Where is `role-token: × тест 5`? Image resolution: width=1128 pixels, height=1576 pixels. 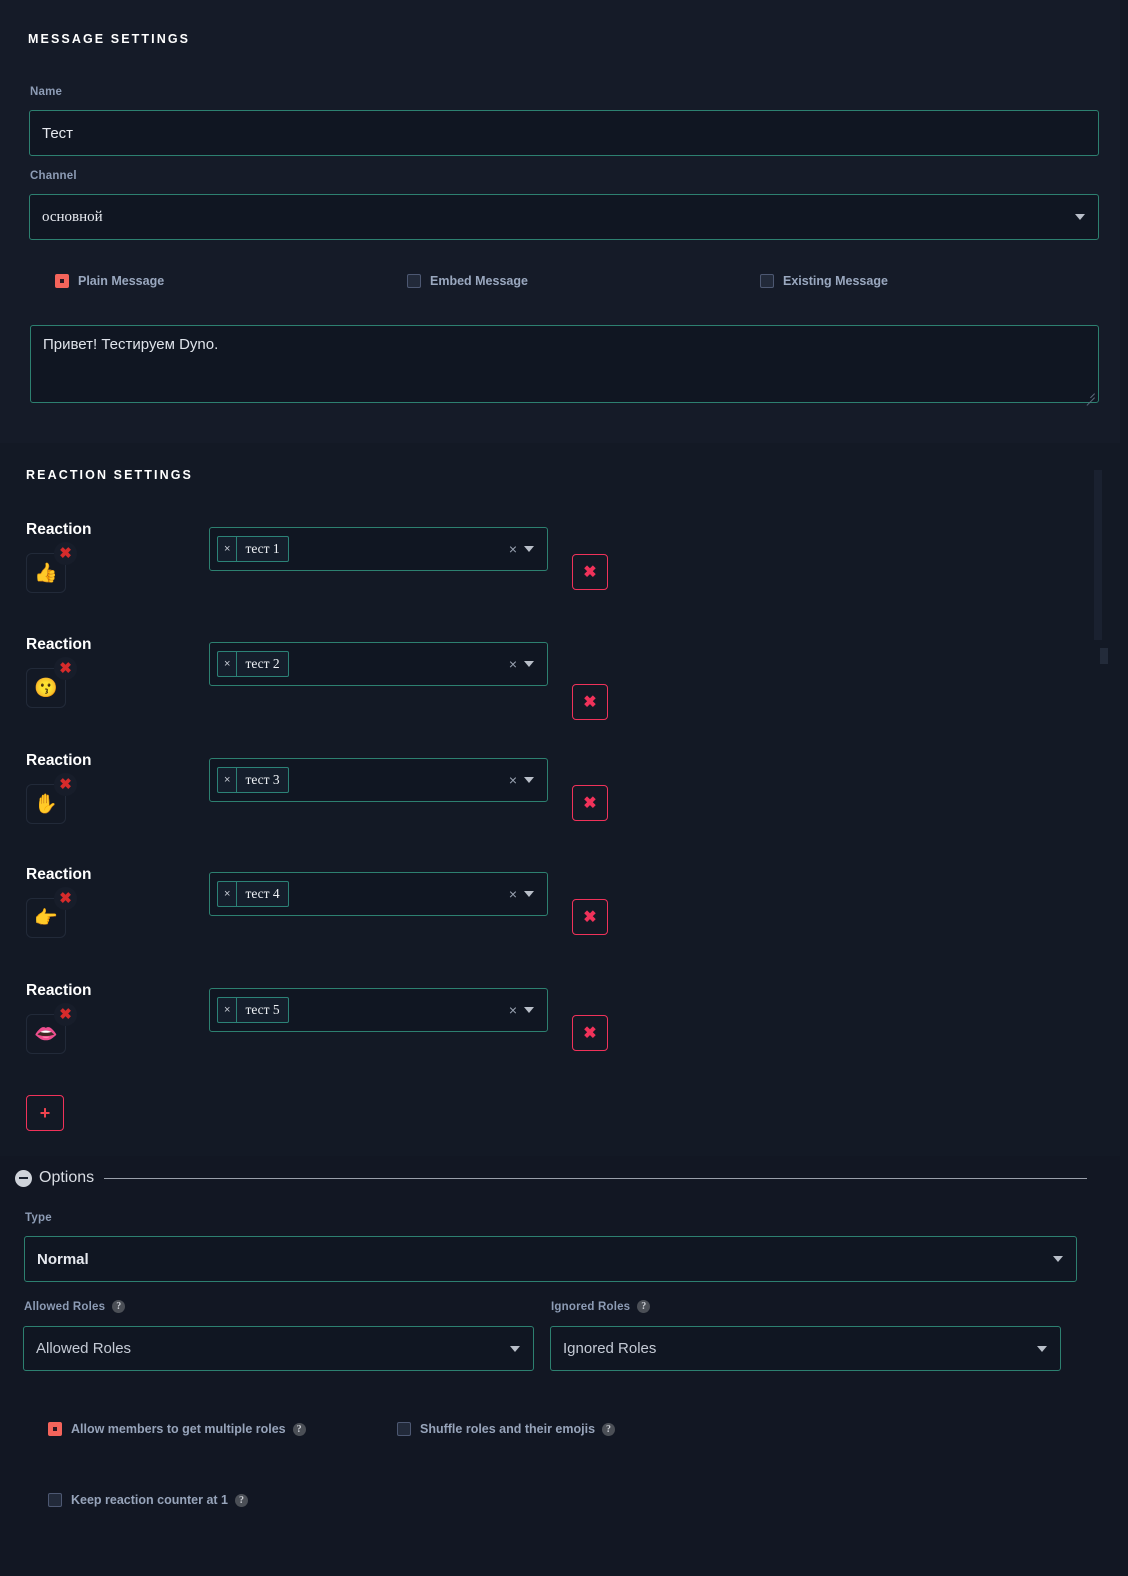 role-token: × тест 5 is located at coordinates (253, 1010).